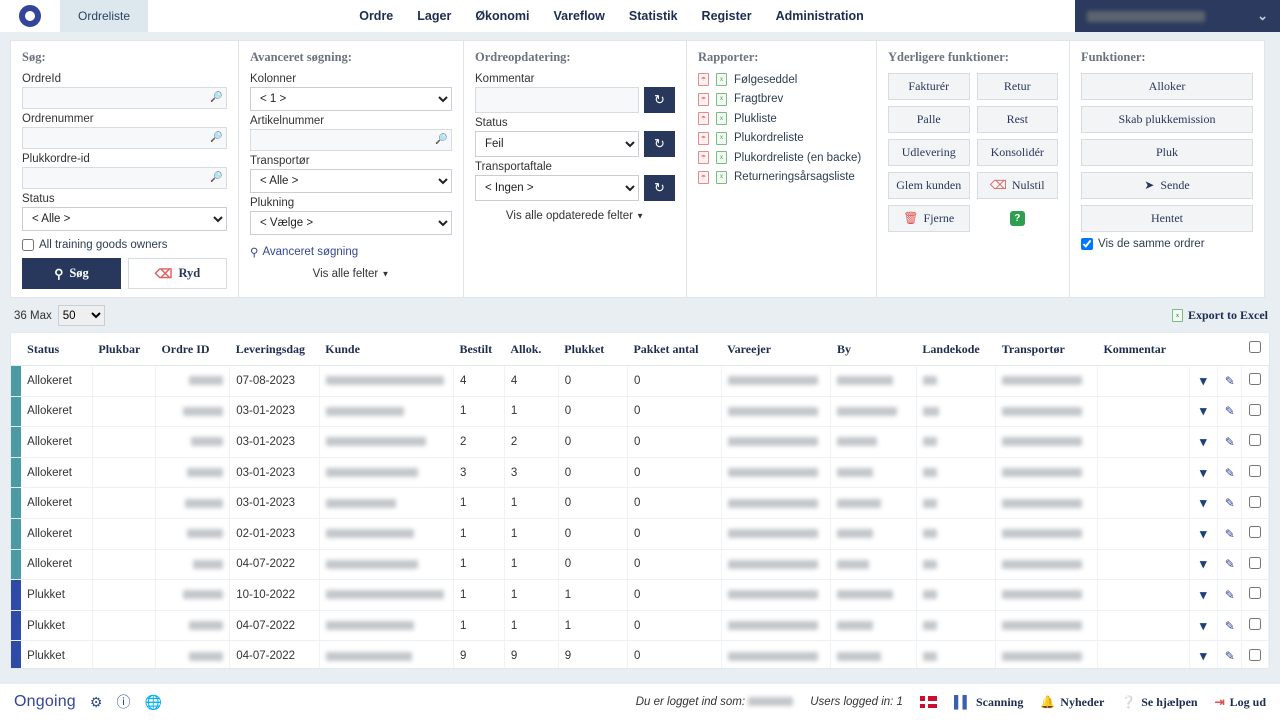  What do you see at coordinates (1167, 218) in the screenshot?
I see `fetched-button: Hentet` at bounding box center [1167, 218].